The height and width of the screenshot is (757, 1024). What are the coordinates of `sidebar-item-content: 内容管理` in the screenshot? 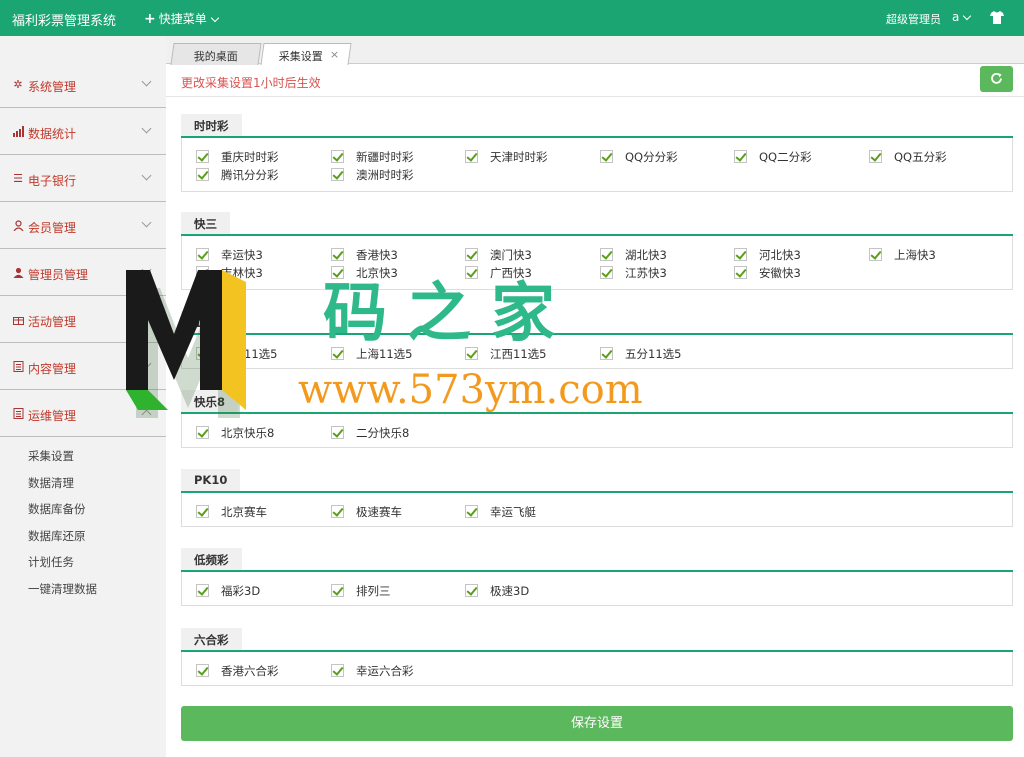 It's located at (83, 367).